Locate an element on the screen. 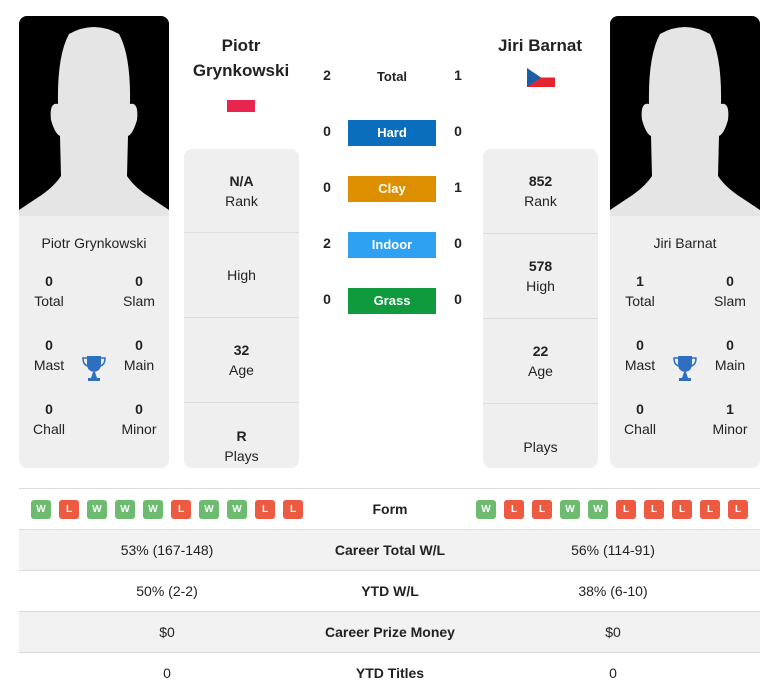 Image resolution: width=779 pixels, height=699 pixels. right-stats-panel: 852 Rank 578 High 22 Age Plays is located at coordinates (540, 308).